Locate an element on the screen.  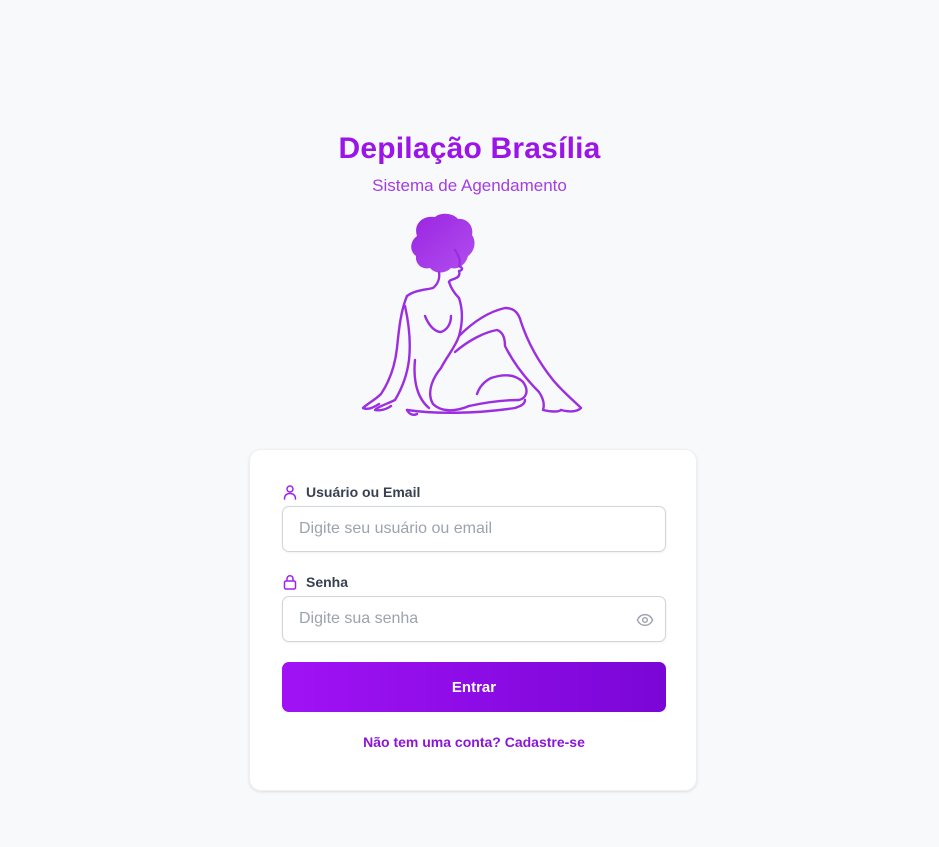
password-field-wrapper is located at coordinates (474, 619).